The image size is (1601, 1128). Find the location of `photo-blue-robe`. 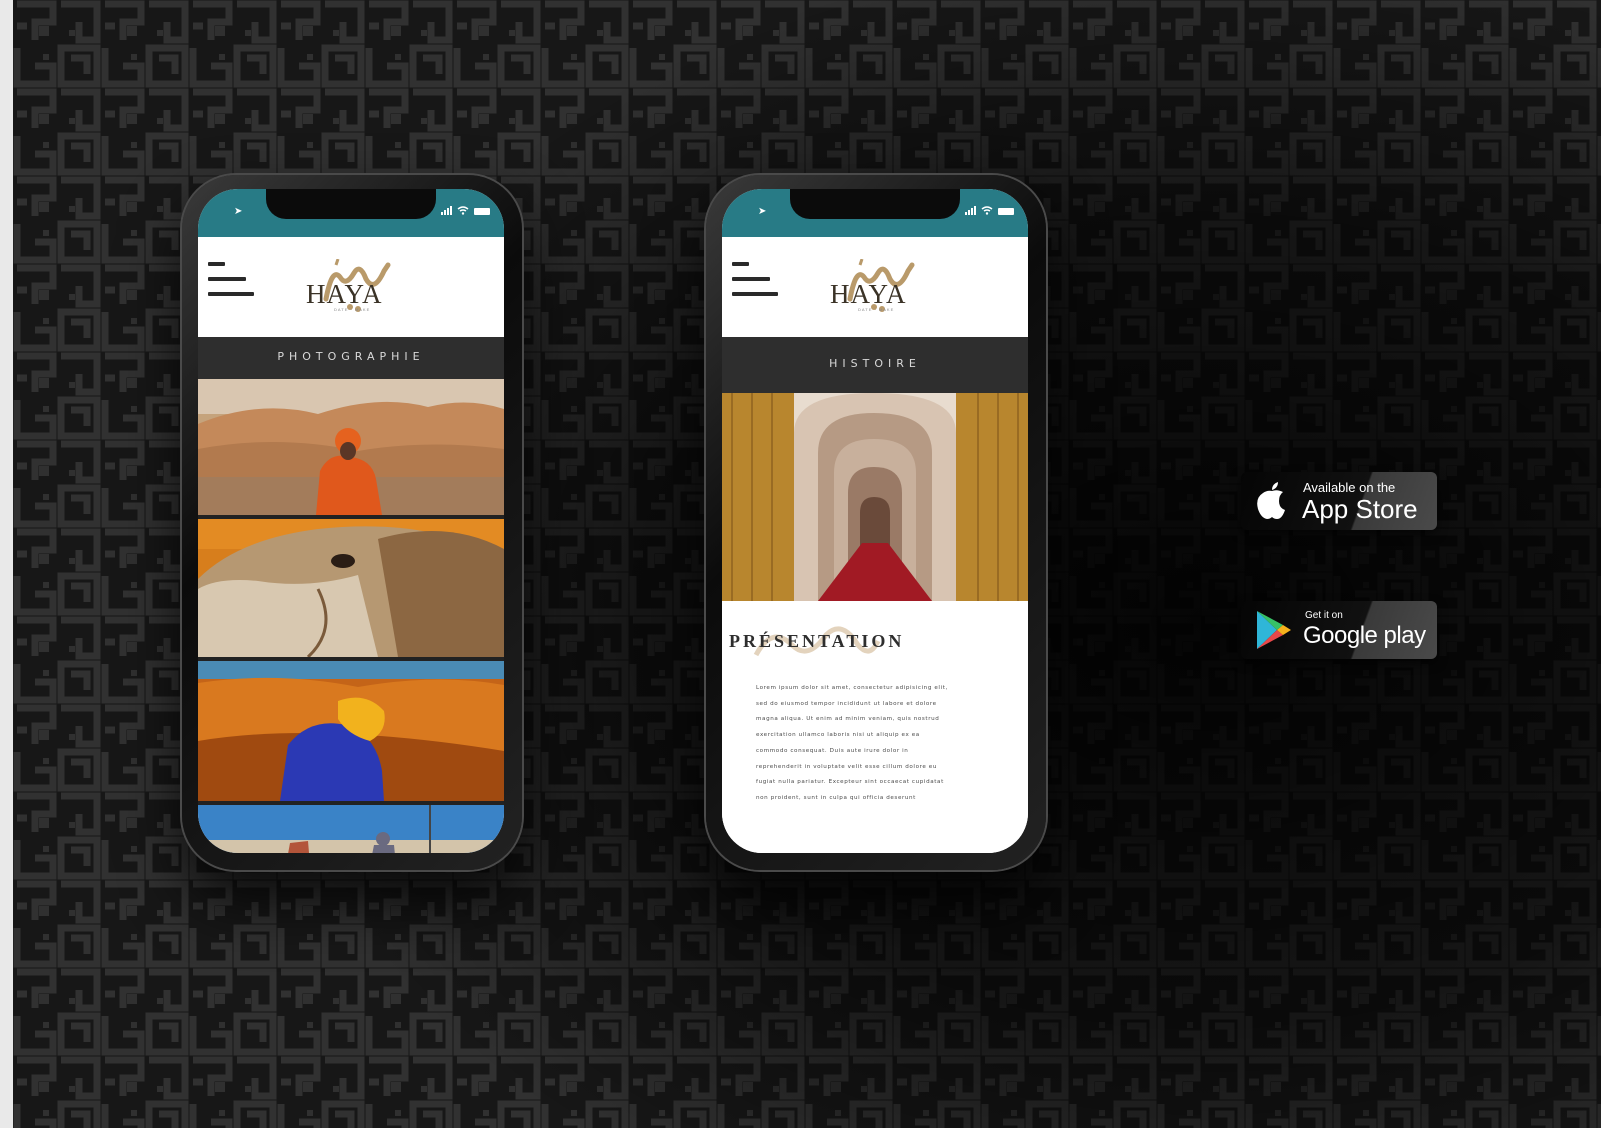

photo-blue-robe is located at coordinates (351, 731).